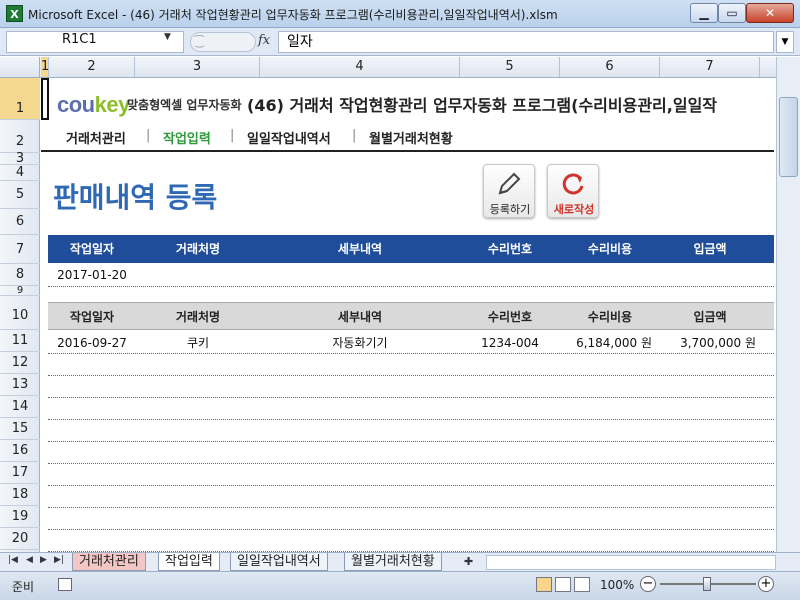 Image resolution: width=800 pixels, height=600 pixels. I want to click on tab-client-management: 거래처관리, so click(109, 562).